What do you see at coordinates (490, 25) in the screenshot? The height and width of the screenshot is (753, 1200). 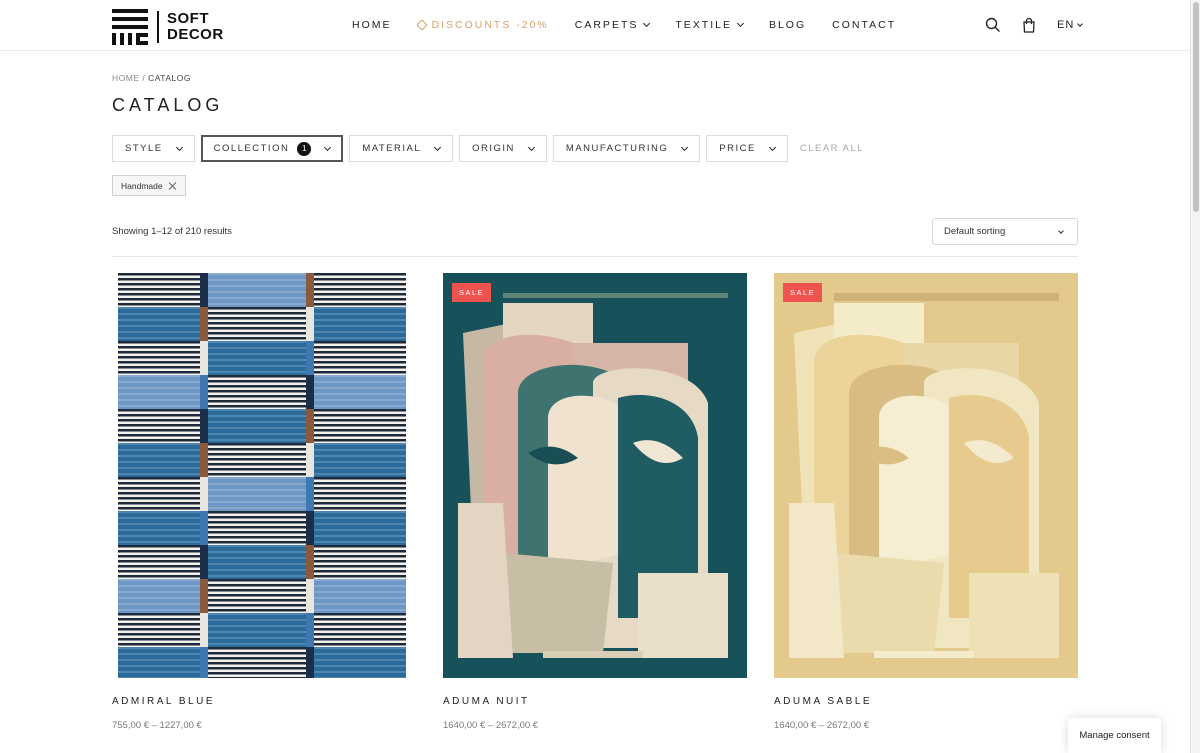 I see `nav-discounts-label: DISCOUNTS -20%` at bounding box center [490, 25].